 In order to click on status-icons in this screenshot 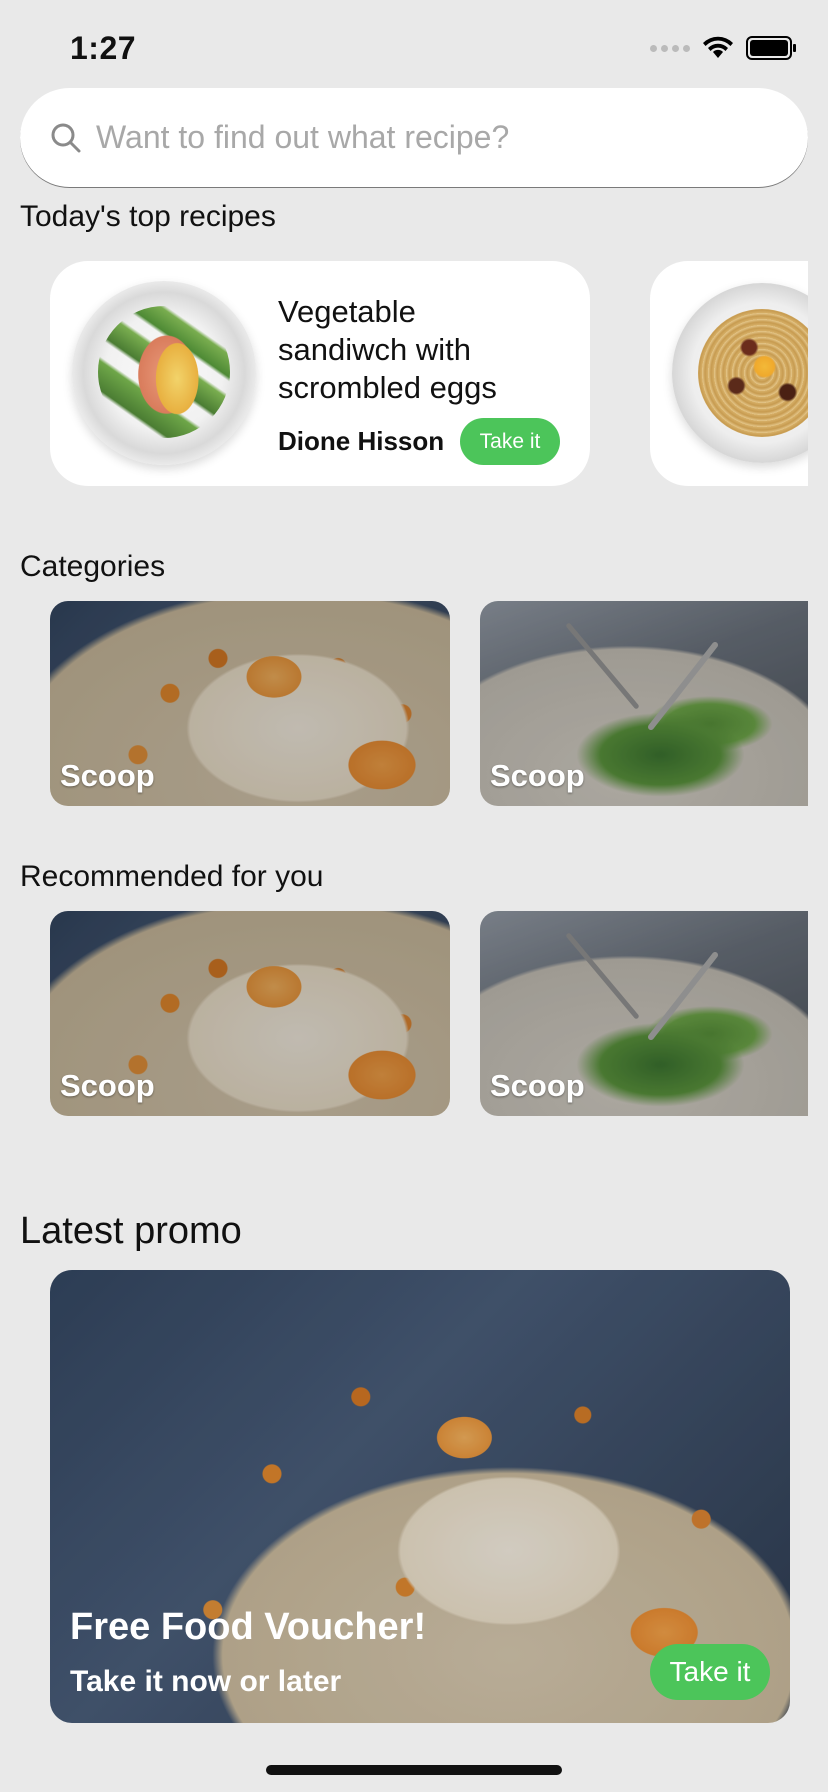, I will do `click(724, 48)`.